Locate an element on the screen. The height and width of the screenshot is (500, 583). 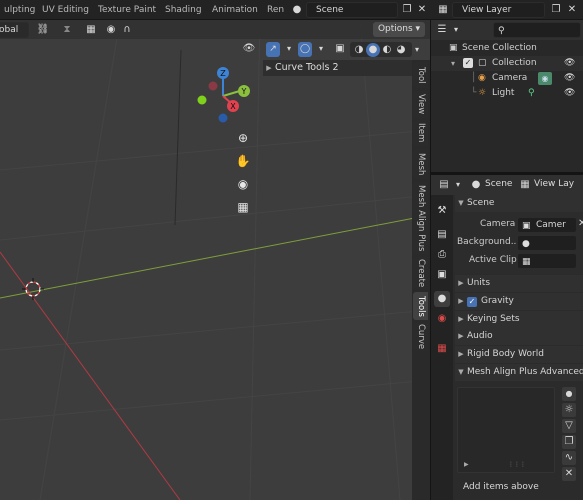
audio-panel-title: Audio is located at coordinates (480, 336).